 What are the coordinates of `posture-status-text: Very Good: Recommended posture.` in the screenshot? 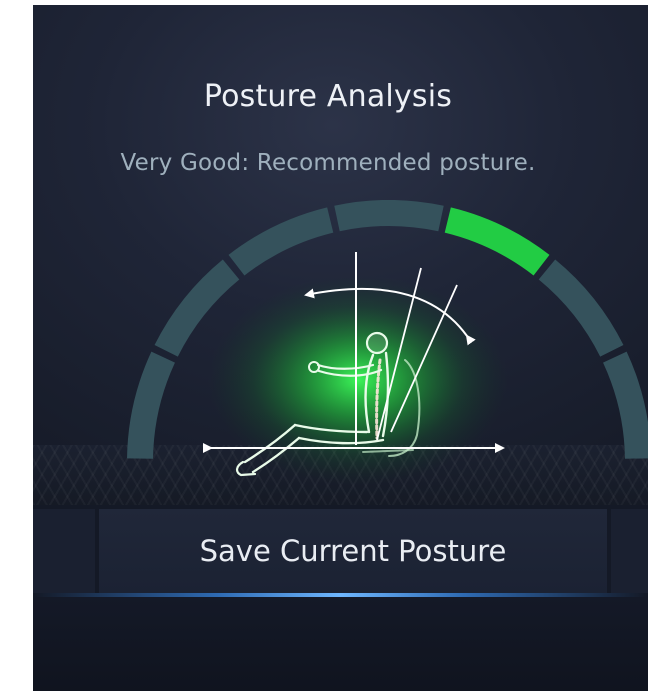 It's located at (328, 163).